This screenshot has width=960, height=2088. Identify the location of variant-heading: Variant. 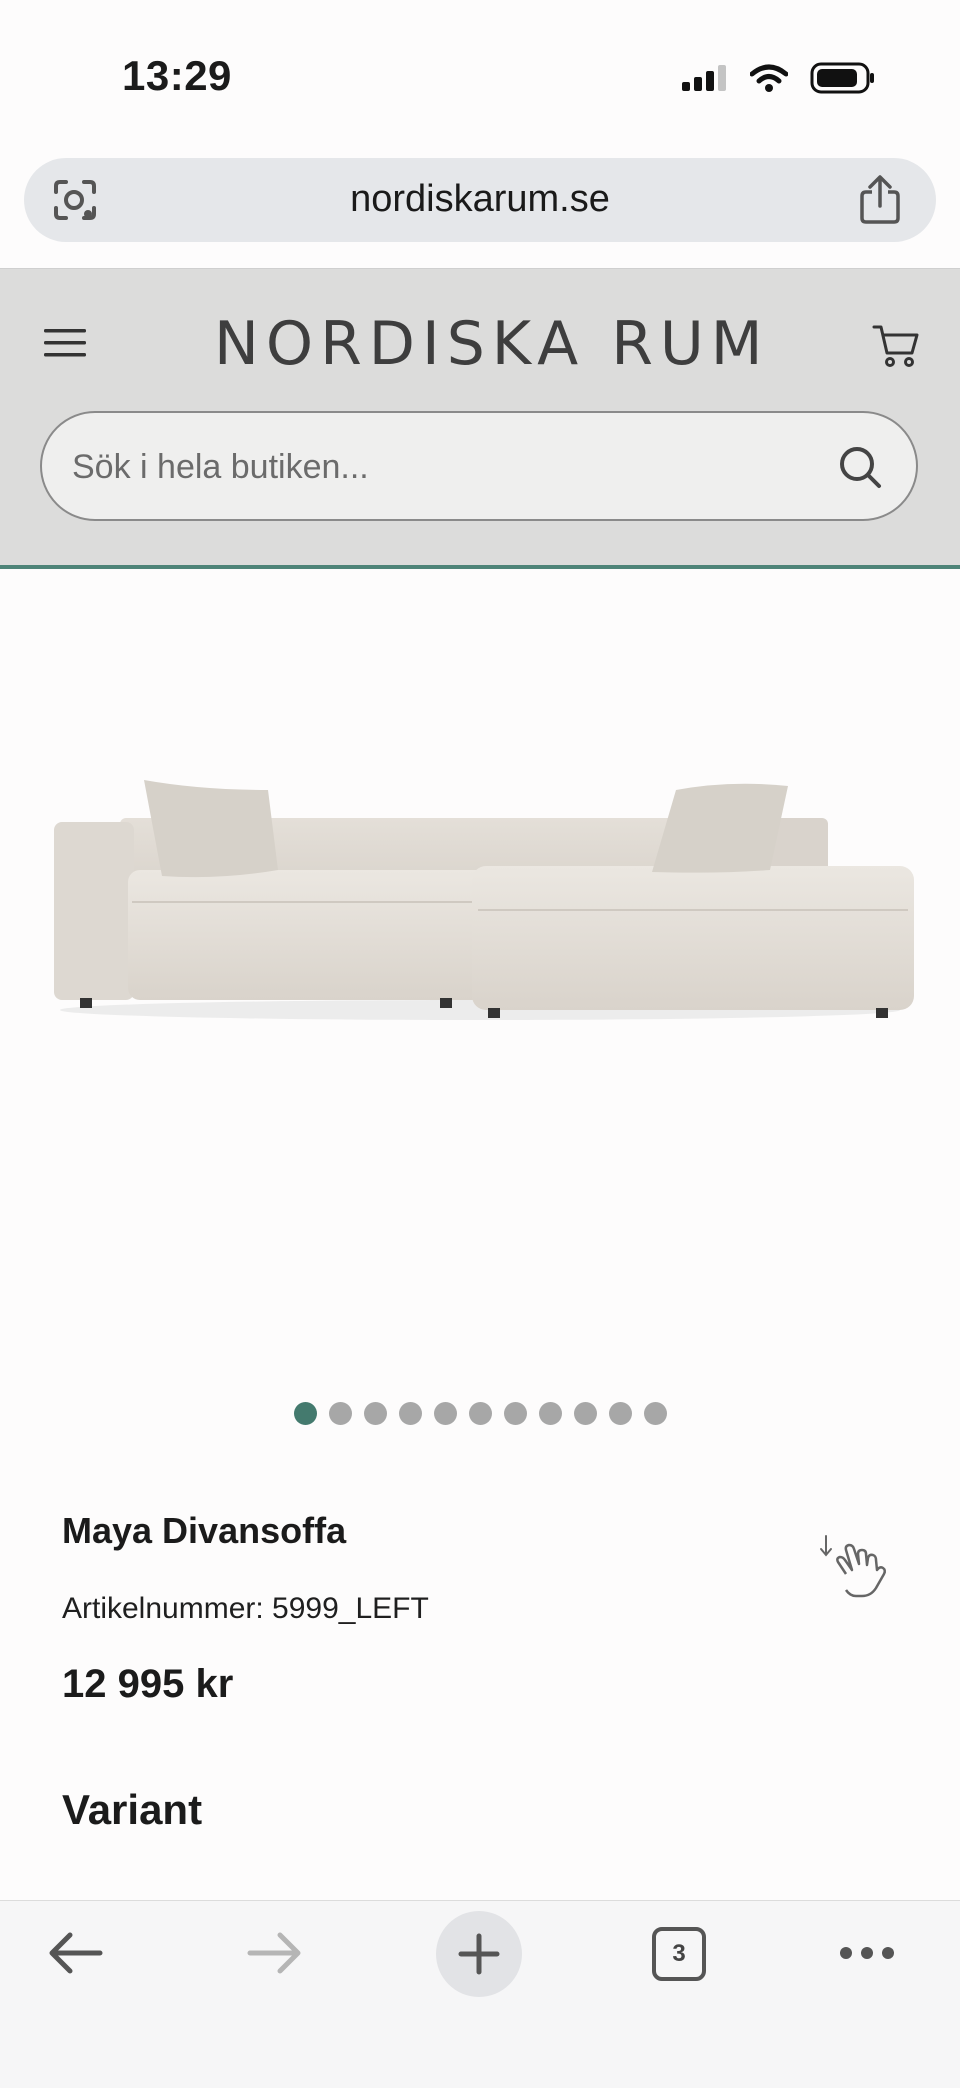
(132, 1809).